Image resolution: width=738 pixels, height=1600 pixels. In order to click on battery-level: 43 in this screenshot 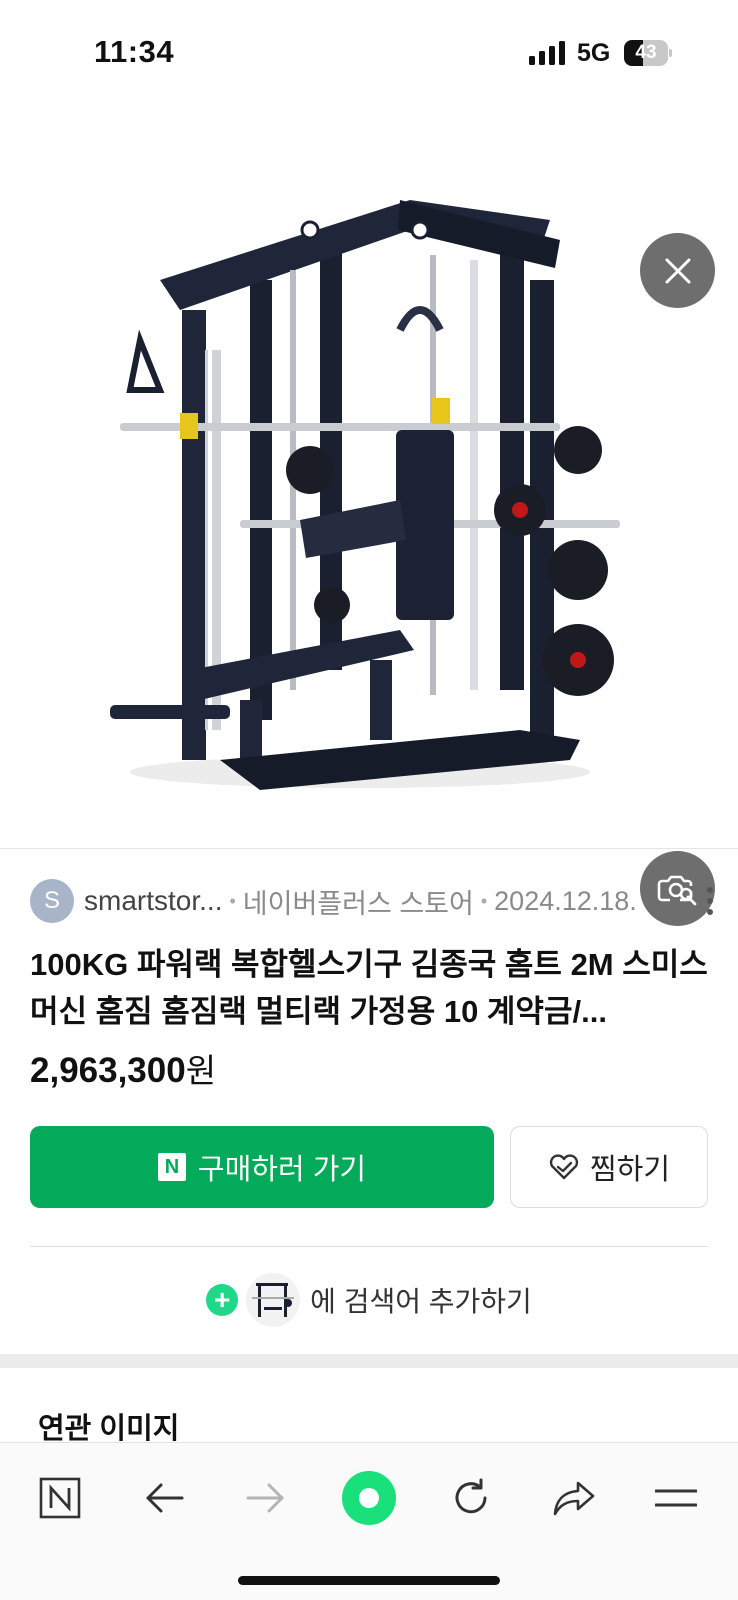, I will do `click(646, 52)`.